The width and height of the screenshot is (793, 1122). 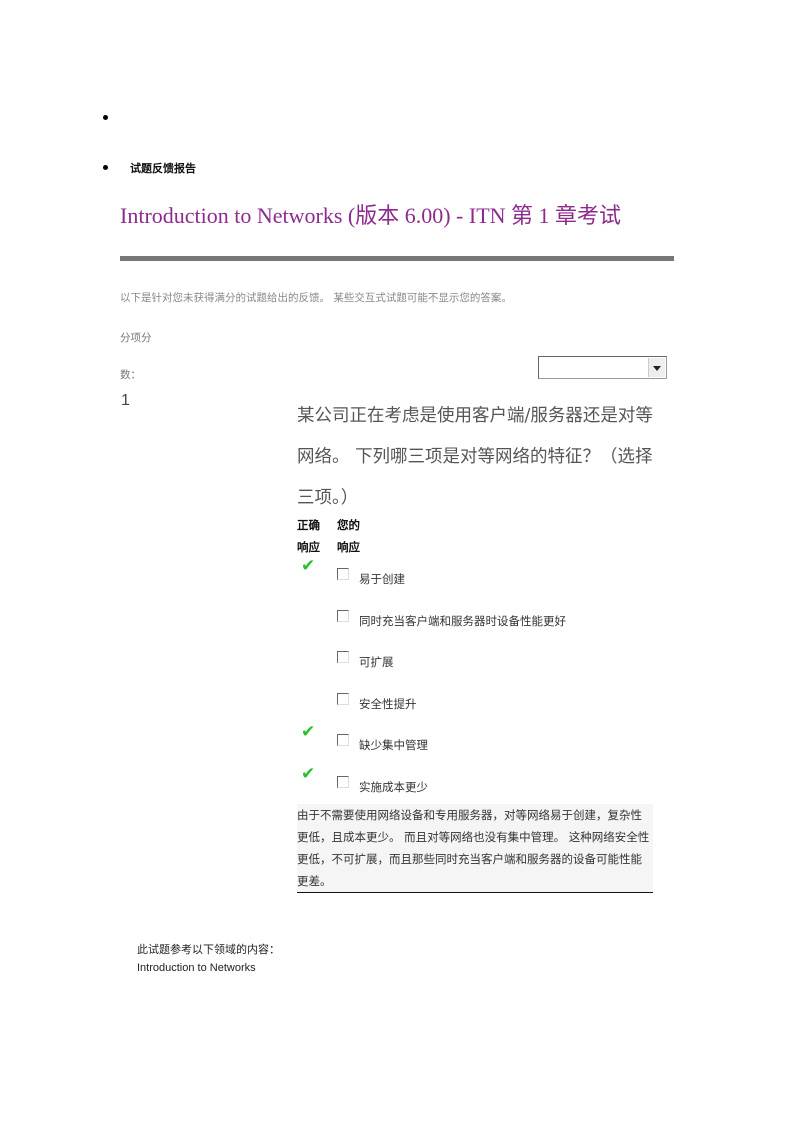 I want to click on option-label: 缺少集中管理, so click(x=393, y=745).